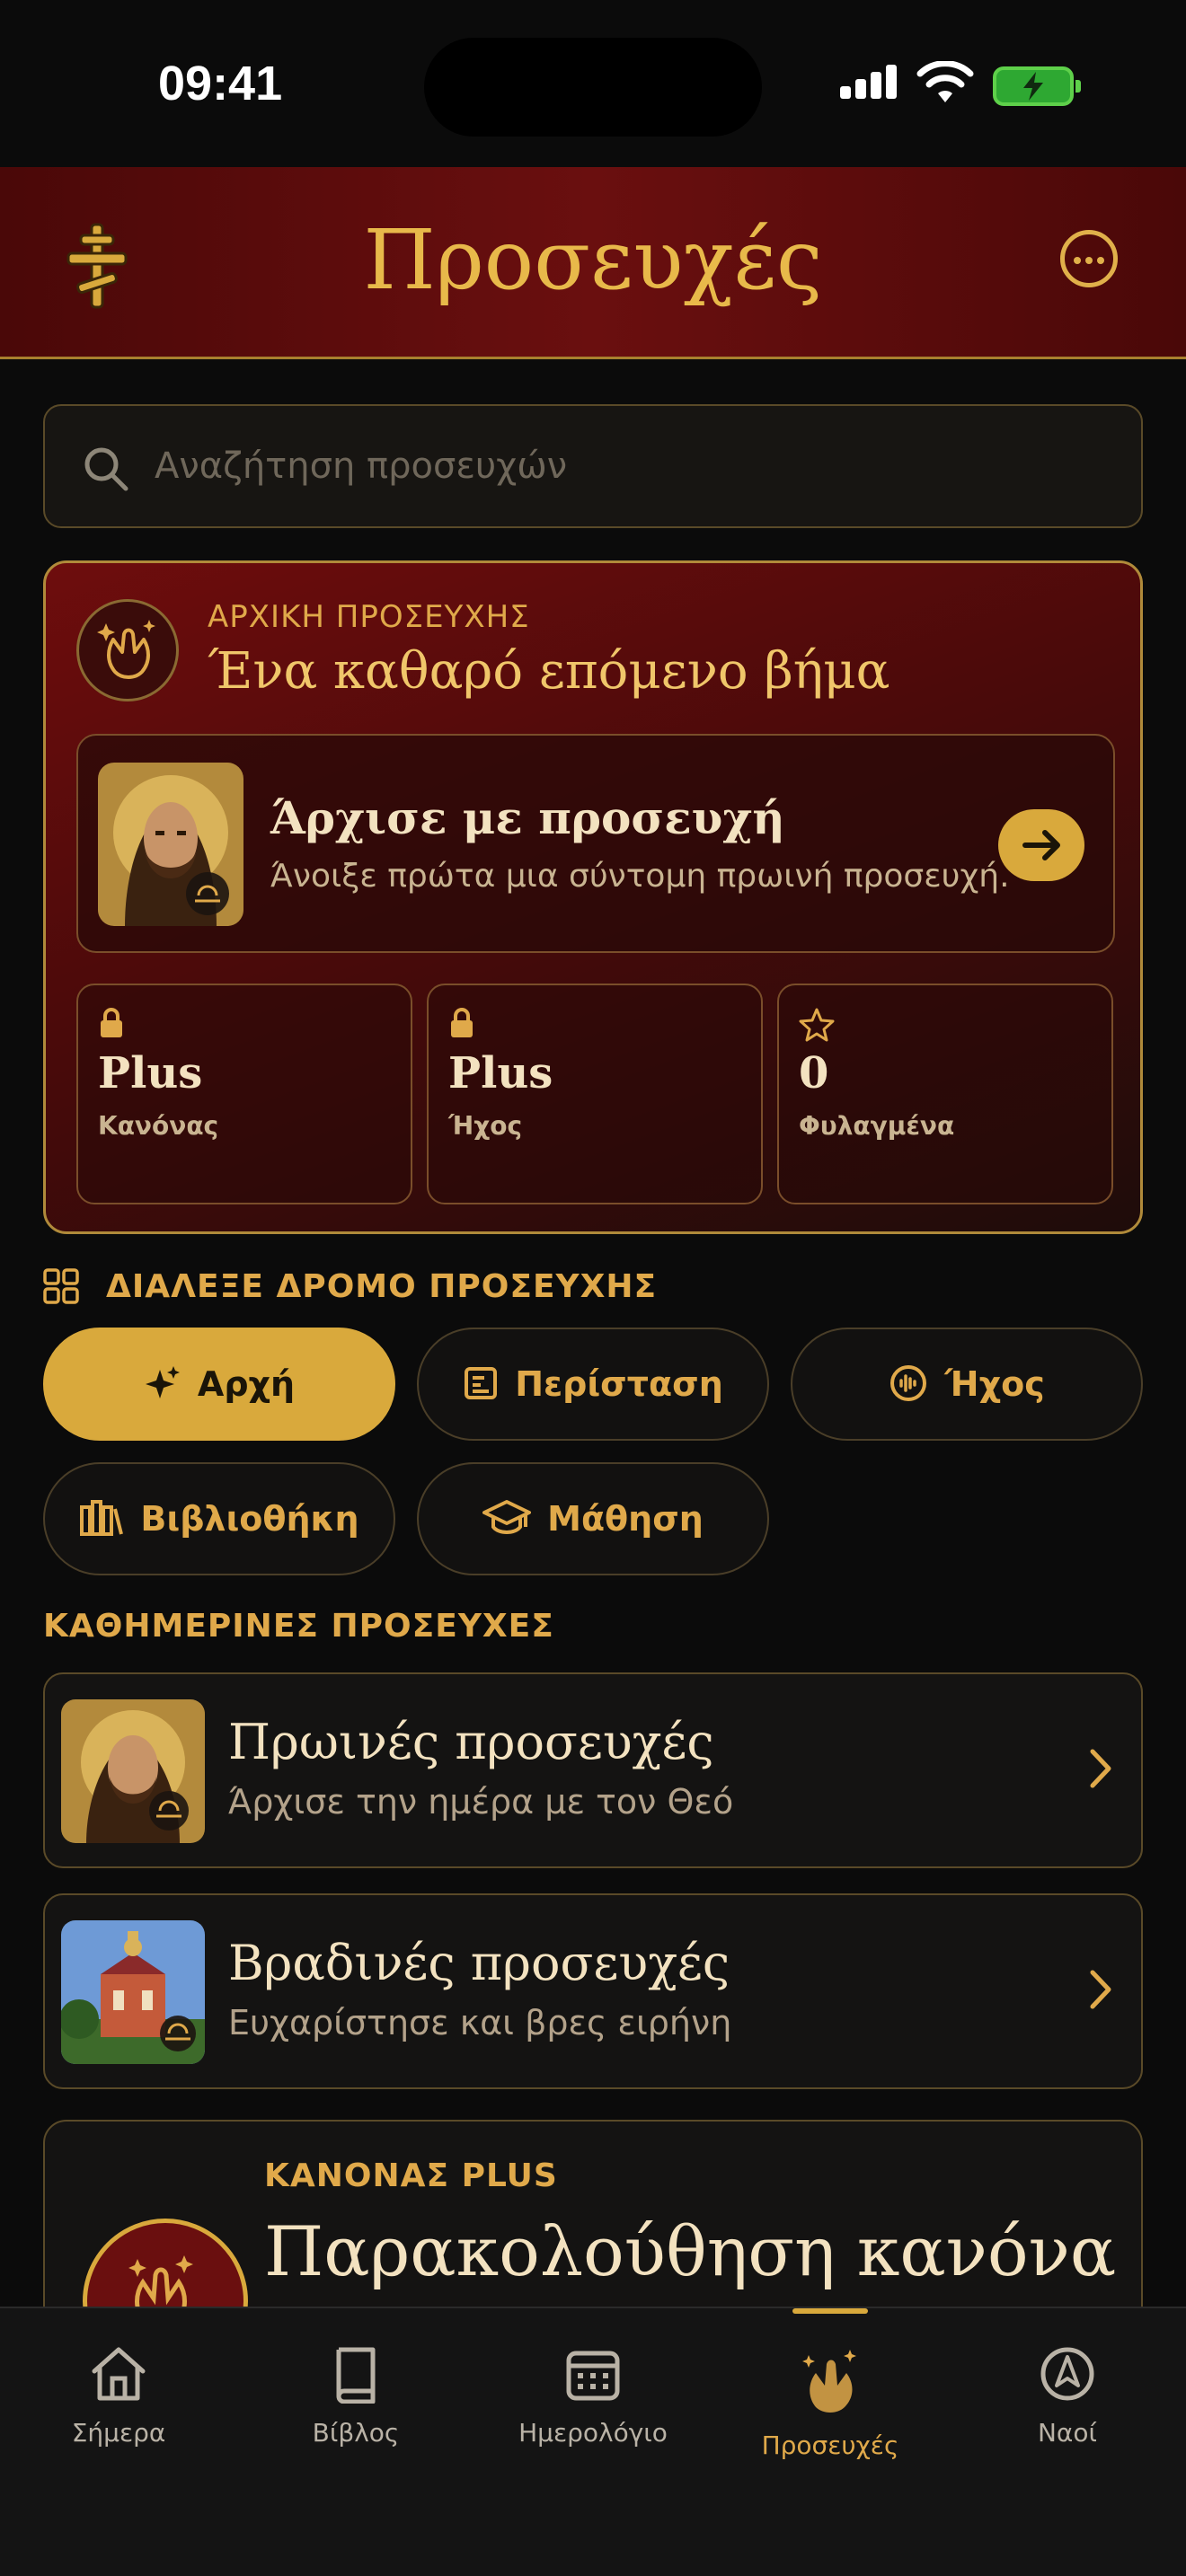 This screenshot has height=2576, width=1186. I want to click on more-options-icon, so click(1089, 258).